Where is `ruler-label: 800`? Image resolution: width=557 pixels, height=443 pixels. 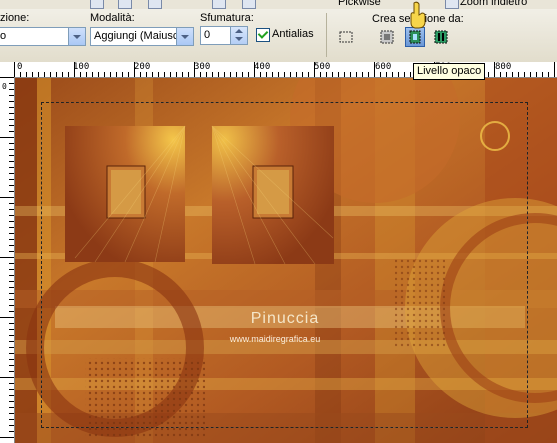 ruler-label: 800 is located at coordinates (503, 67).